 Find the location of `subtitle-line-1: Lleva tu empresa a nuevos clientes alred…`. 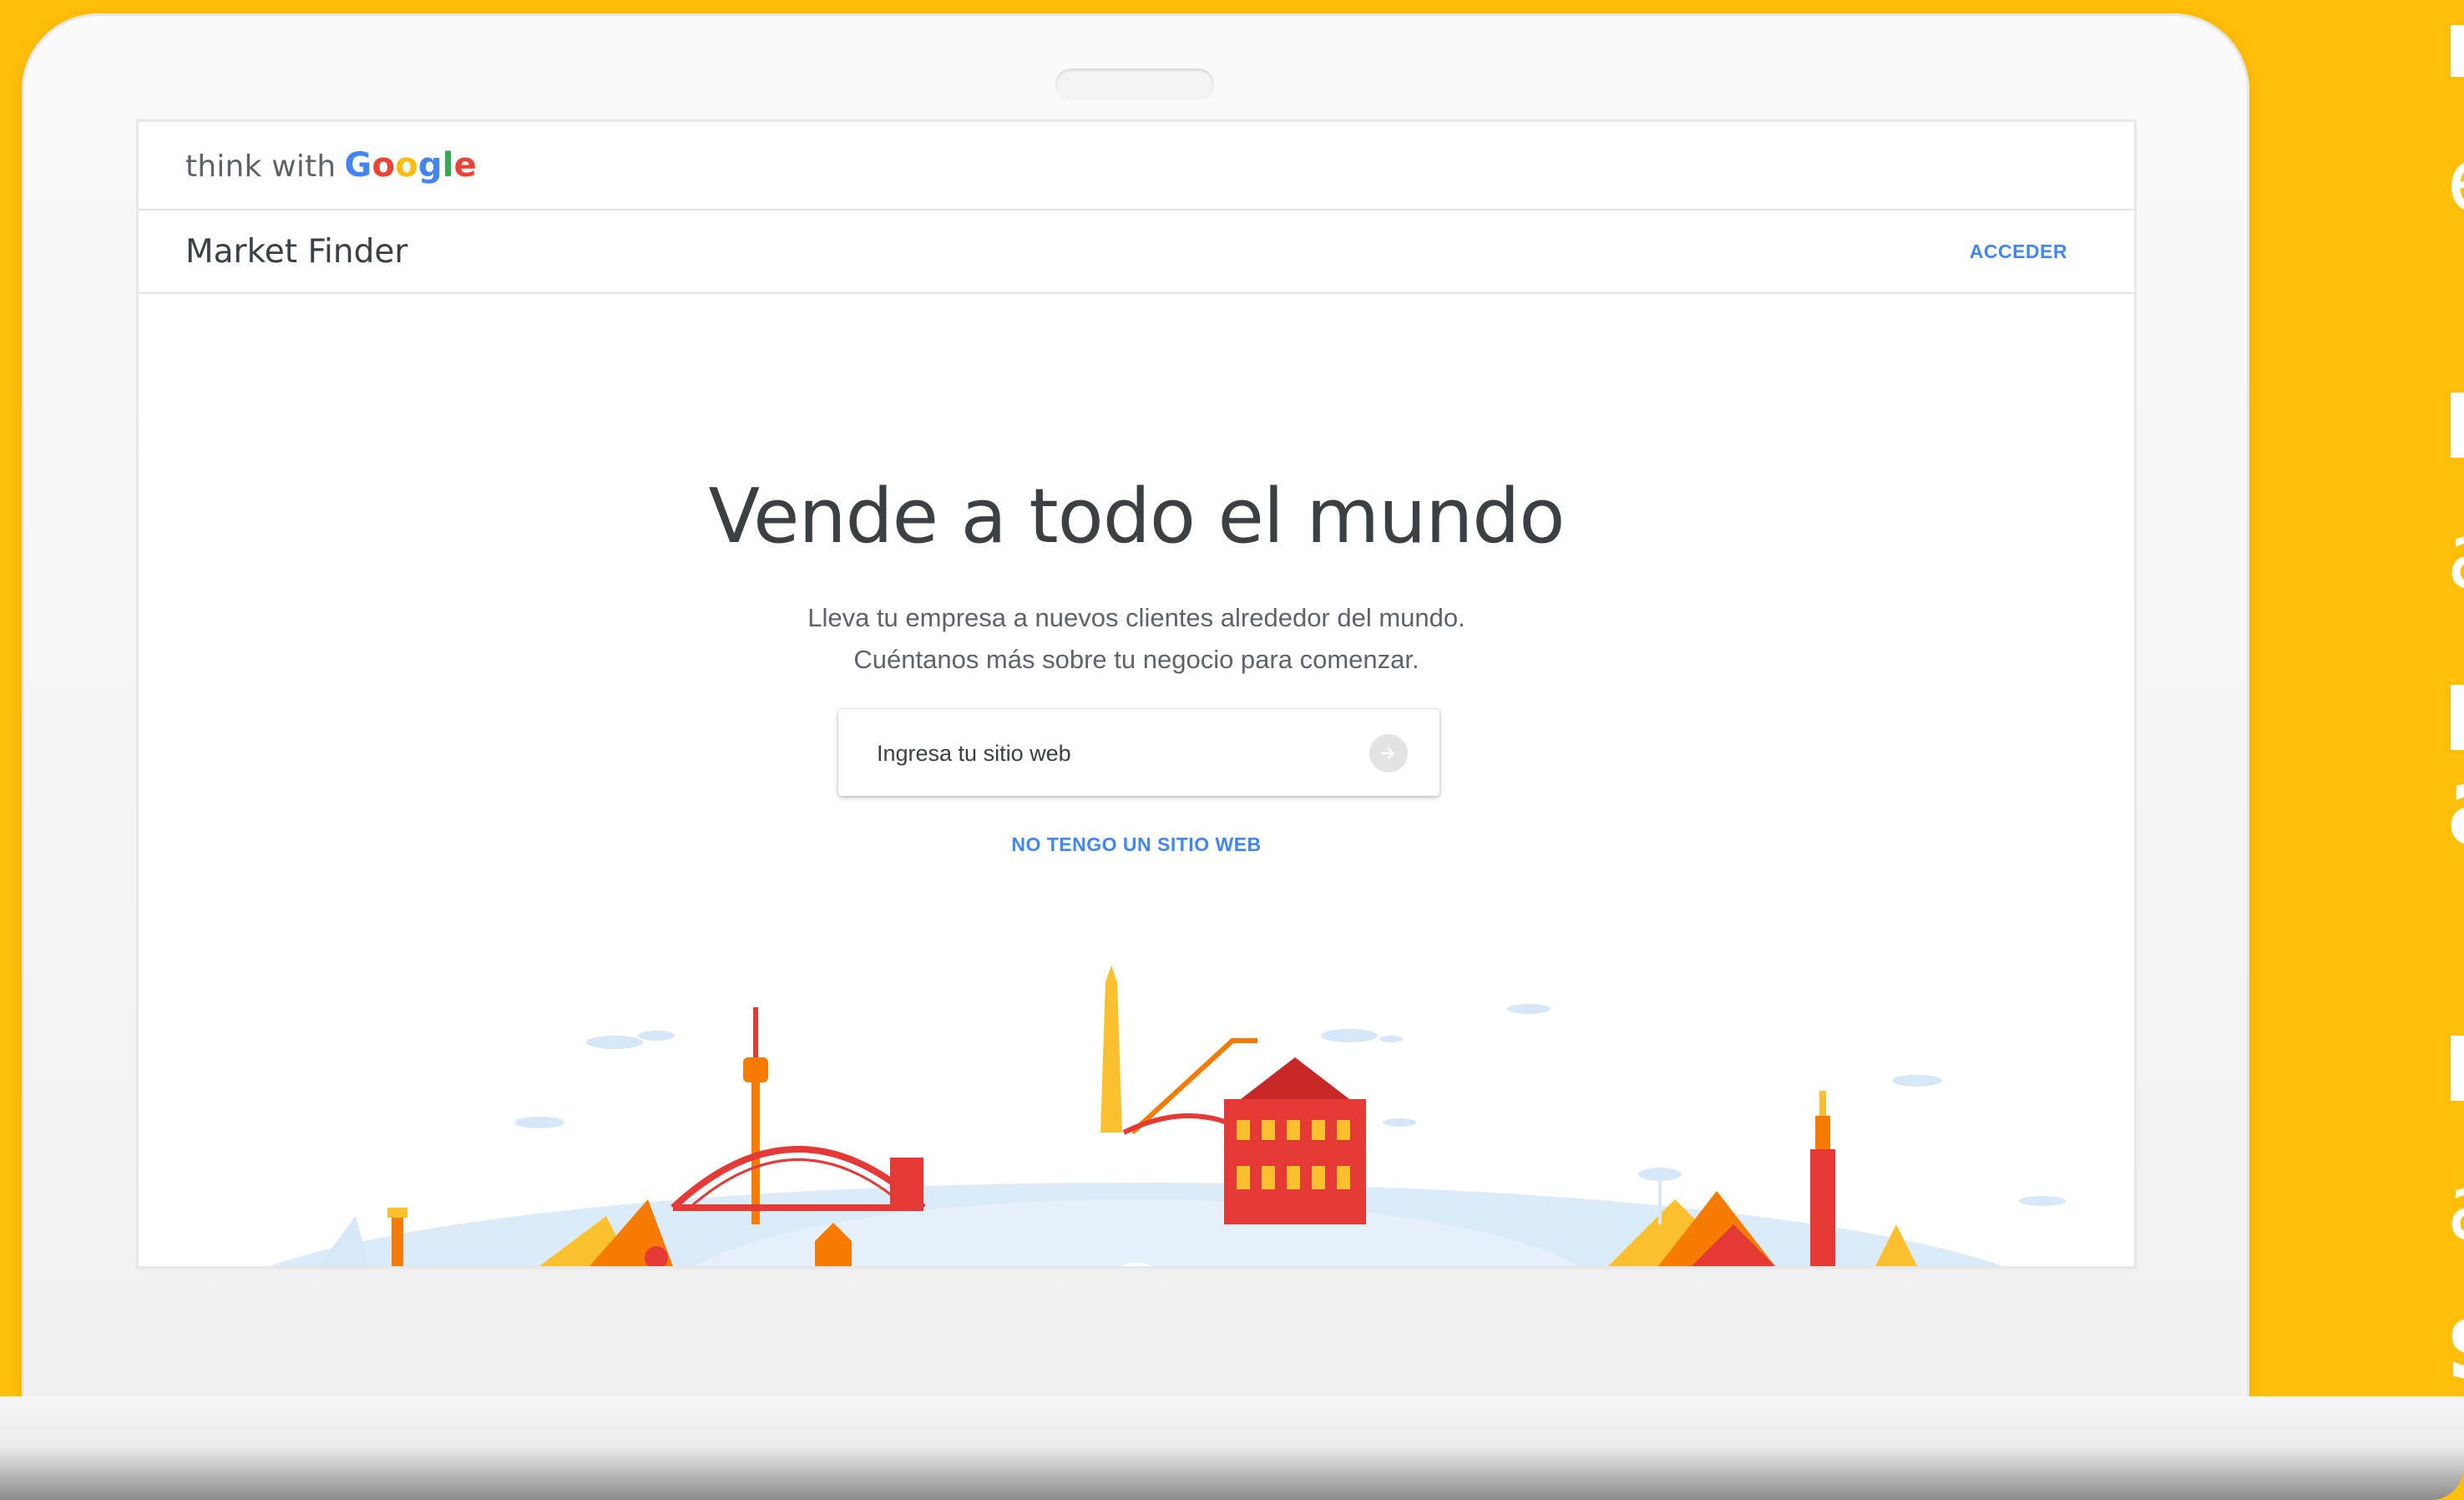

subtitle-line-1: Lleva tu empresa a nuevos clientes alred… is located at coordinates (1136, 617).